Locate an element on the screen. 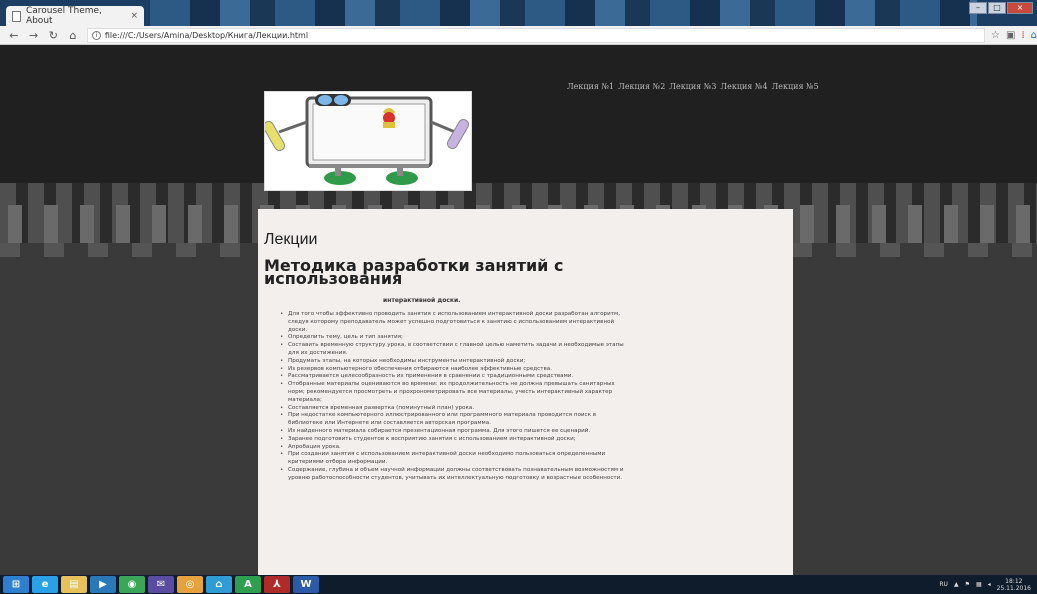  maximize-button: □ is located at coordinates (997, 8).